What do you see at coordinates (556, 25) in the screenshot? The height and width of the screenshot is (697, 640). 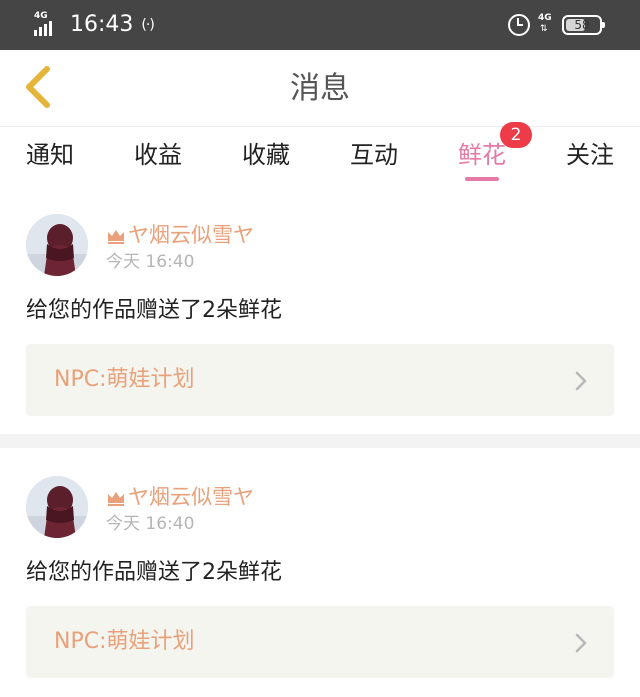 I see `status-bar-right: 4G ⇅ 58` at bounding box center [556, 25].